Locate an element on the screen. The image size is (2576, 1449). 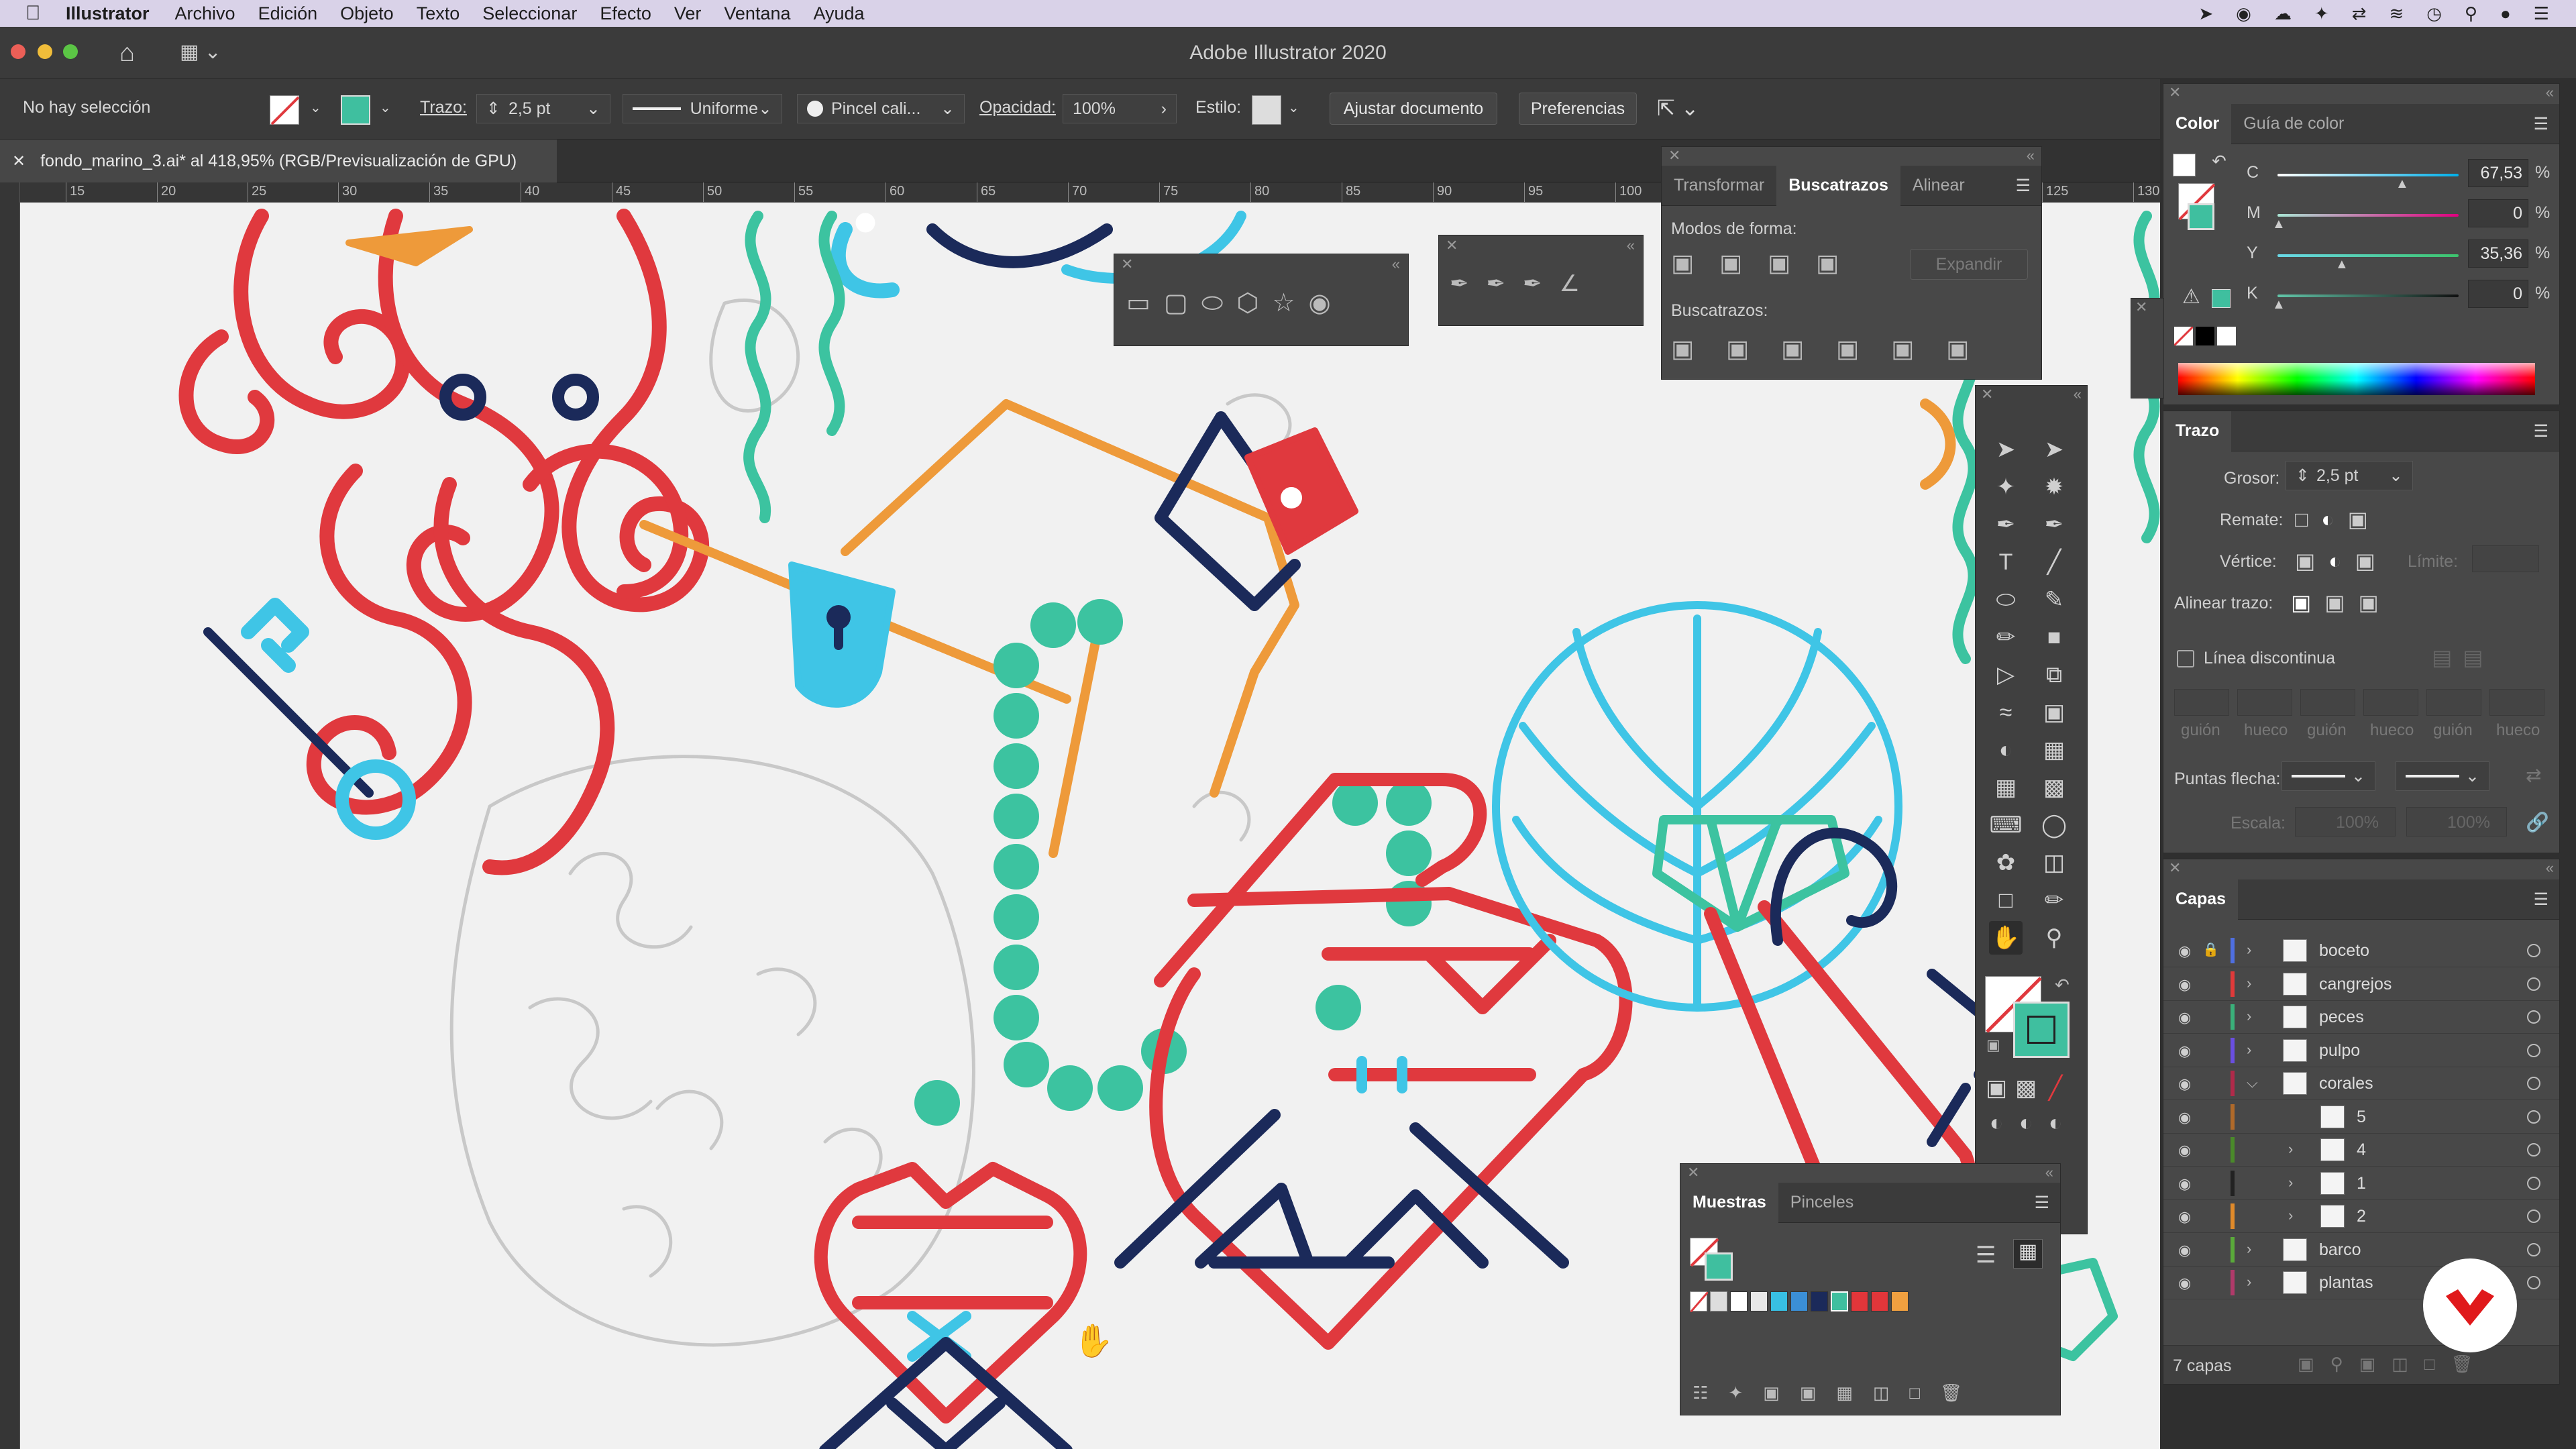
free-transform-tool-icon: ▣ is located at coordinates (2054, 712).